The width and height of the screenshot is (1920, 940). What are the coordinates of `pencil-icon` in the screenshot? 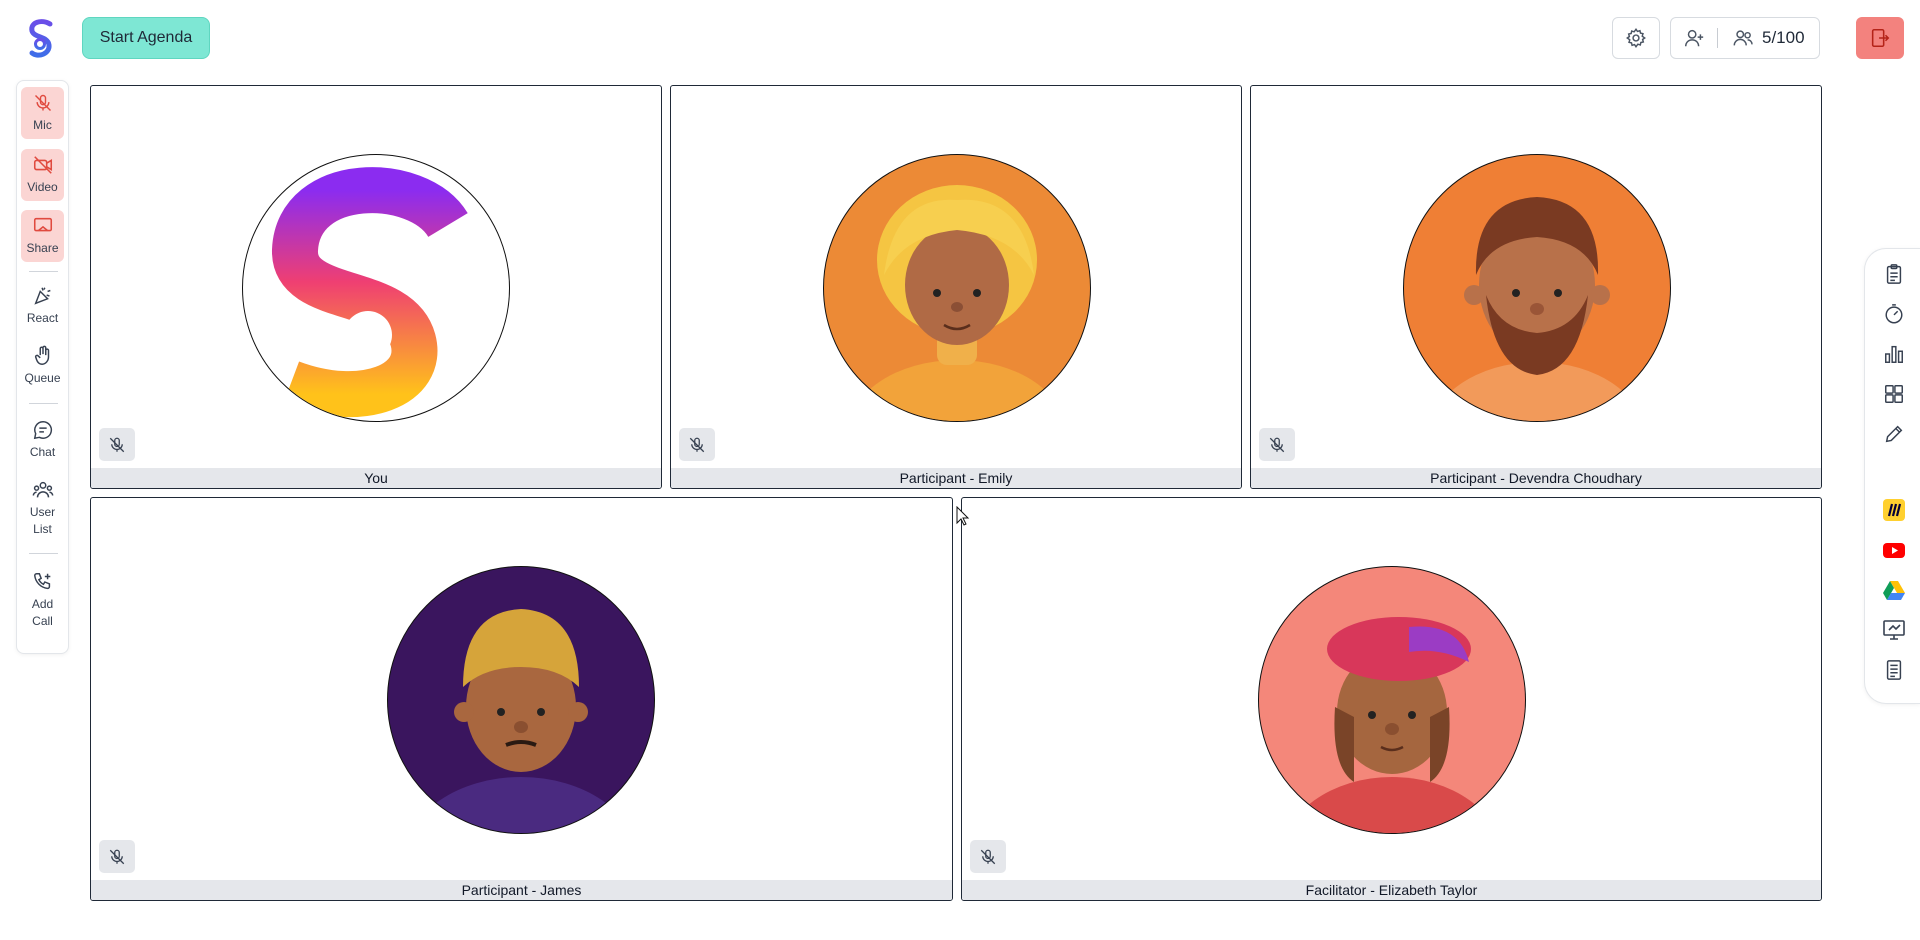 It's located at (1894, 434).